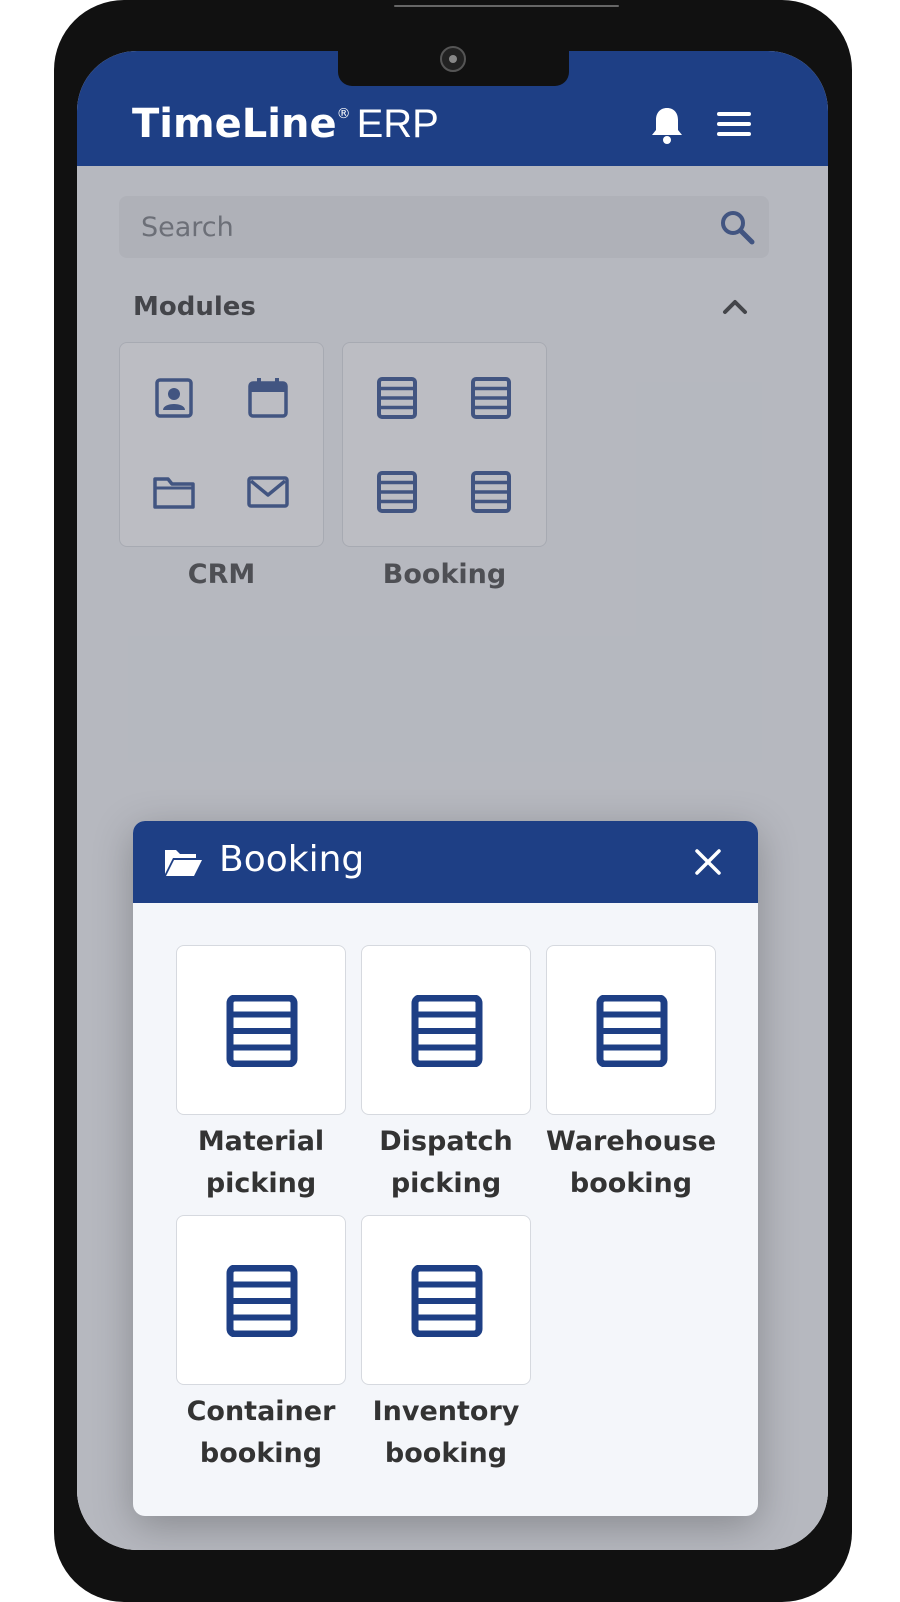  I want to click on booking-item-container-booking: Container booking, so click(261, 1345).